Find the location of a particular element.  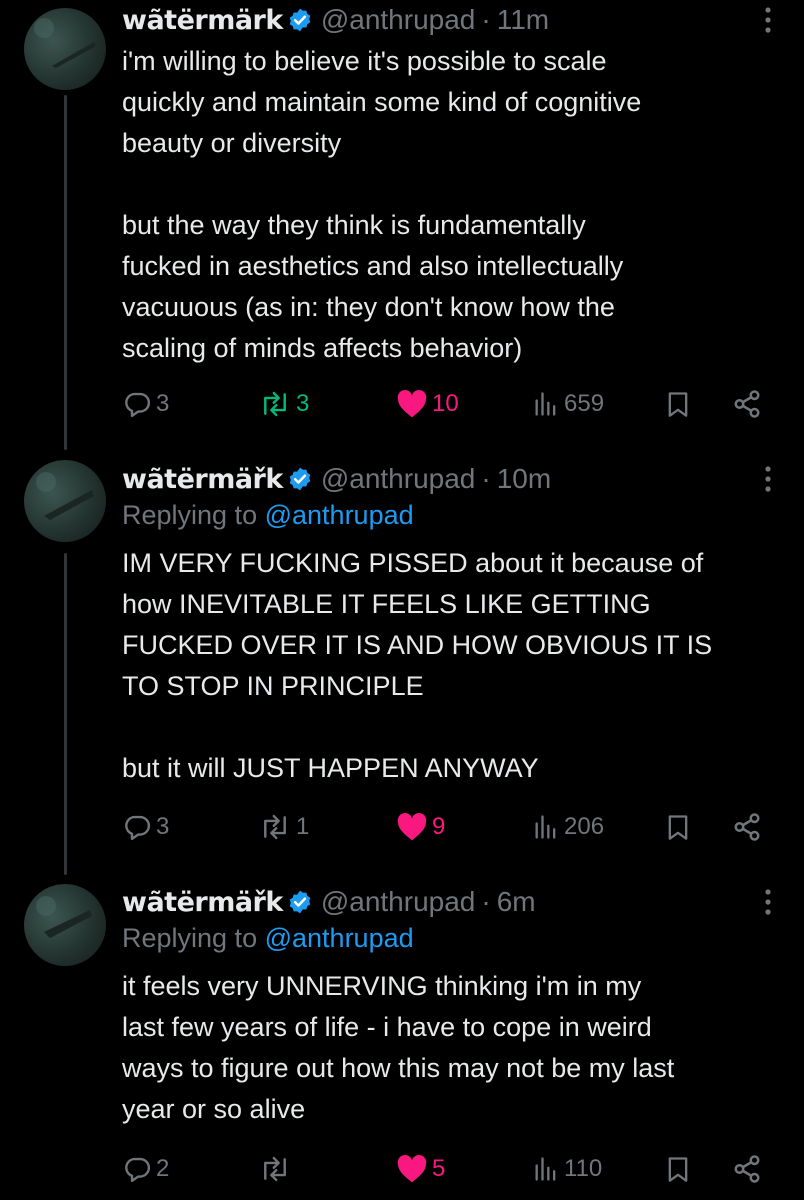

views-button: 110 is located at coordinates (567, 1169).